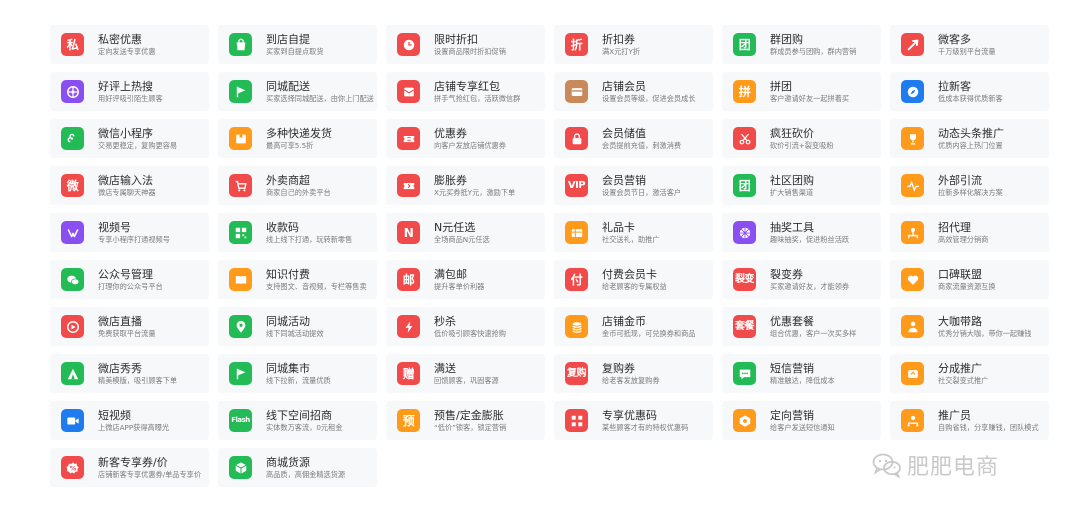 This screenshot has height=512, width=1080. I want to click on tool-description: 支持图文、音视频，专栏等售卖, so click(316, 286).